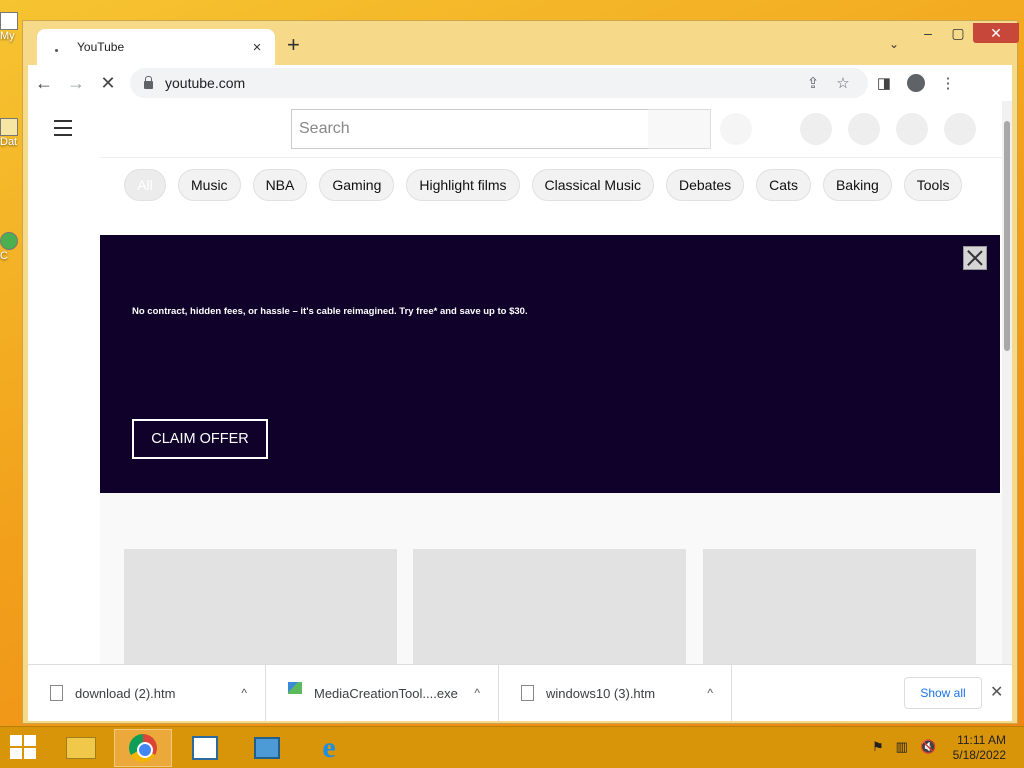 The image size is (1024, 768). Describe the element at coordinates (293, 45) in the screenshot. I see `new-tab-button: +` at that location.